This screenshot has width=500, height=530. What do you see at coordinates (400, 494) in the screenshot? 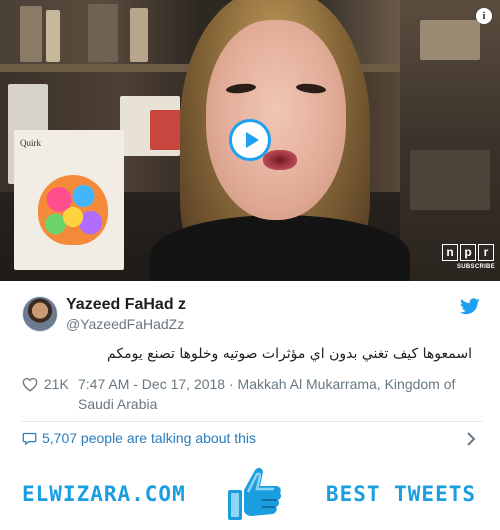
I see `brand-tagline: BEST TWEETS` at bounding box center [400, 494].